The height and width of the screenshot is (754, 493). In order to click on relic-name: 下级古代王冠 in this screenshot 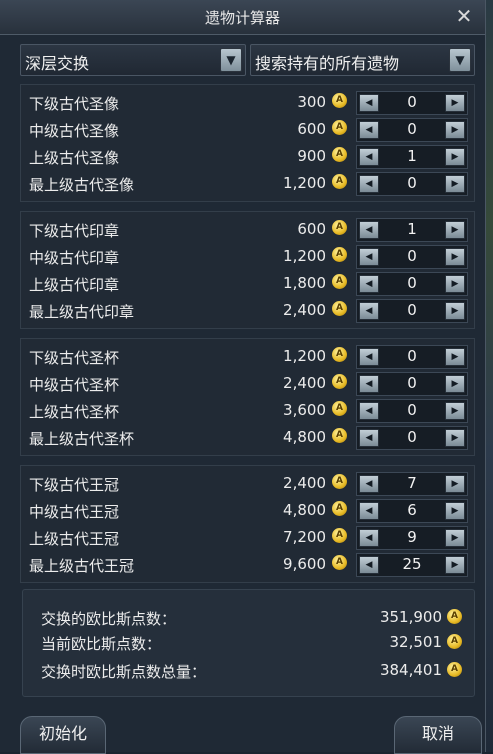, I will do `click(74, 485)`.